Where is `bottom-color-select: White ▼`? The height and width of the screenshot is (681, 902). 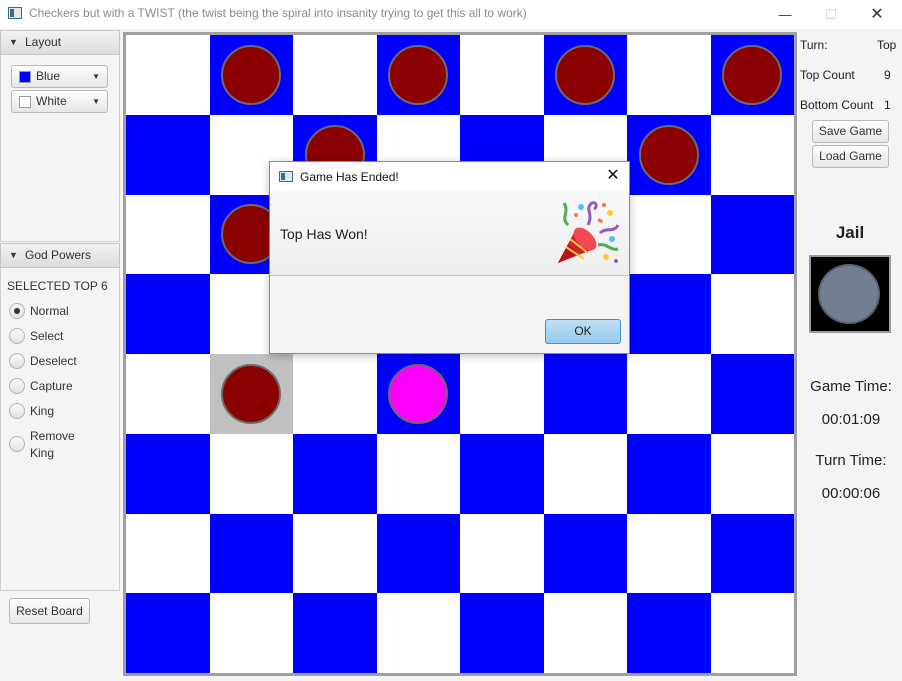
bottom-color-select: White ▼ is located at coordinates (59, 101).